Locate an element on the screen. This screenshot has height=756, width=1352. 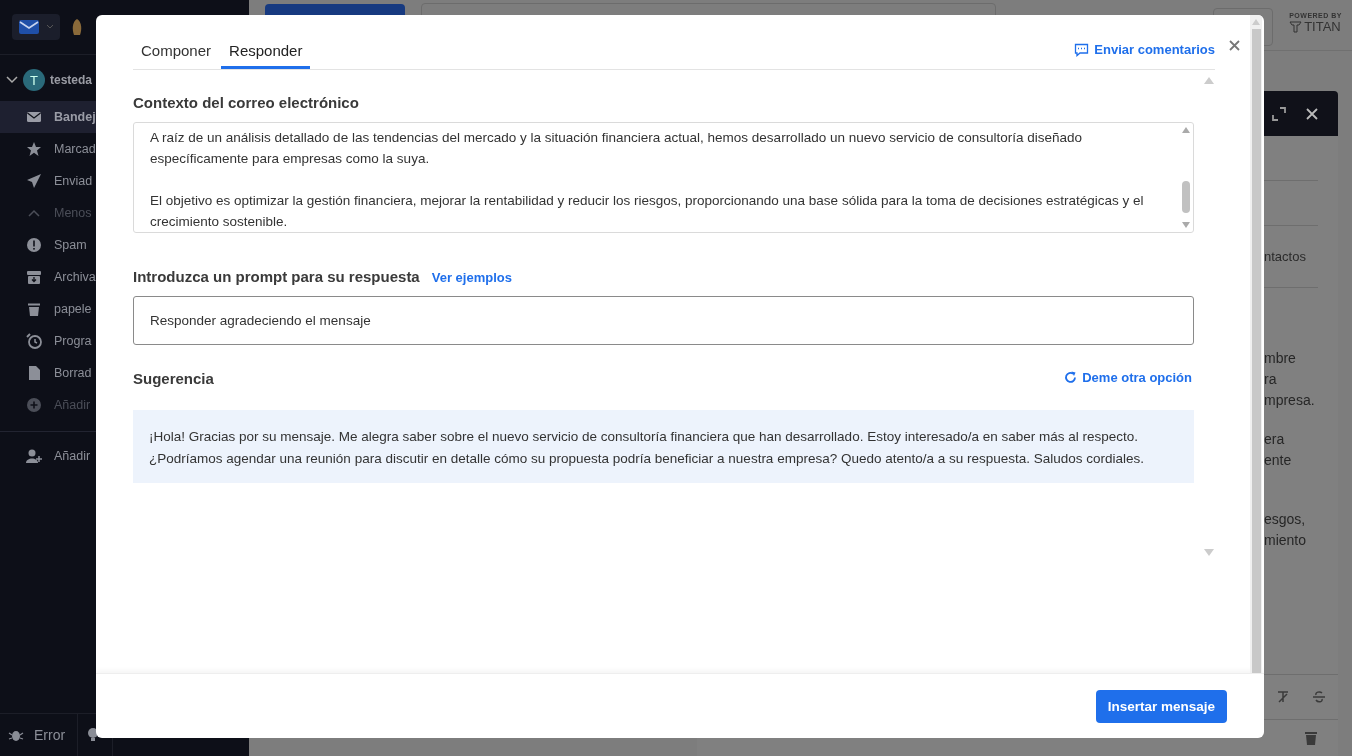
account-name: testeda is located at coordinates (71, 80).